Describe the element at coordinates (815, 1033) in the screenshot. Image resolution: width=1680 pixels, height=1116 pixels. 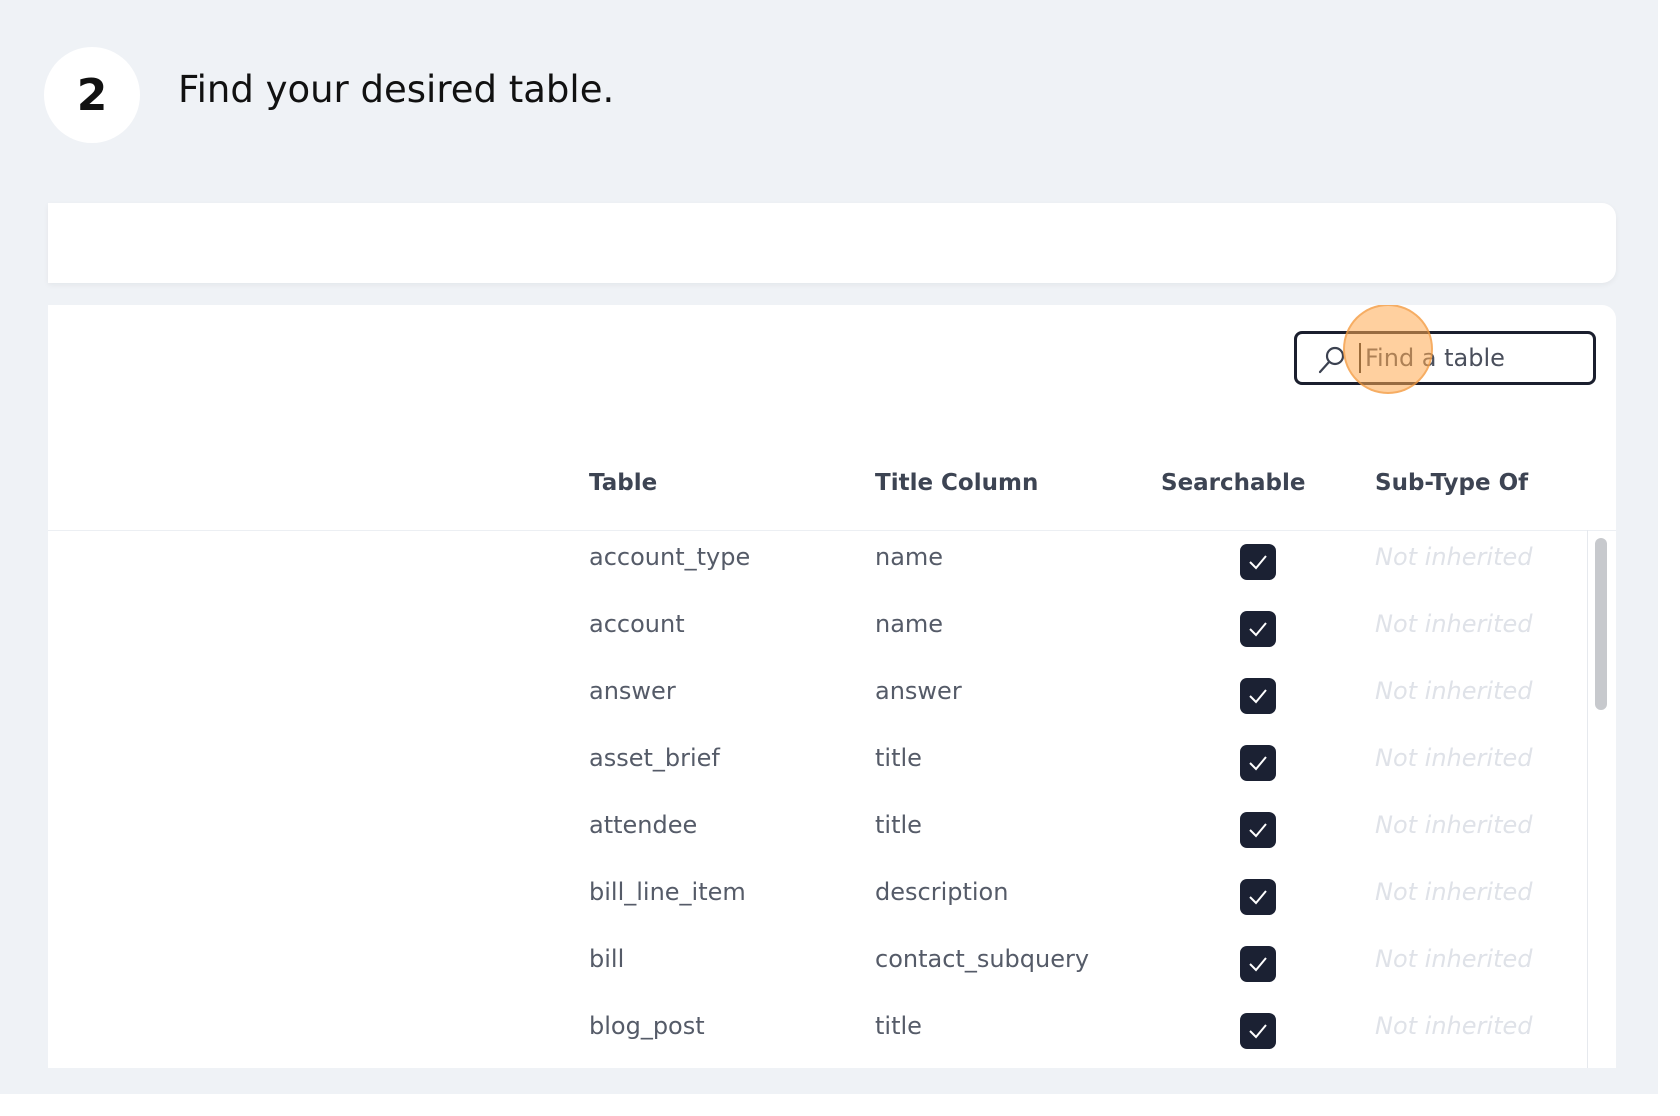
I see `table-row: blog_post title Not inherited` at that location.